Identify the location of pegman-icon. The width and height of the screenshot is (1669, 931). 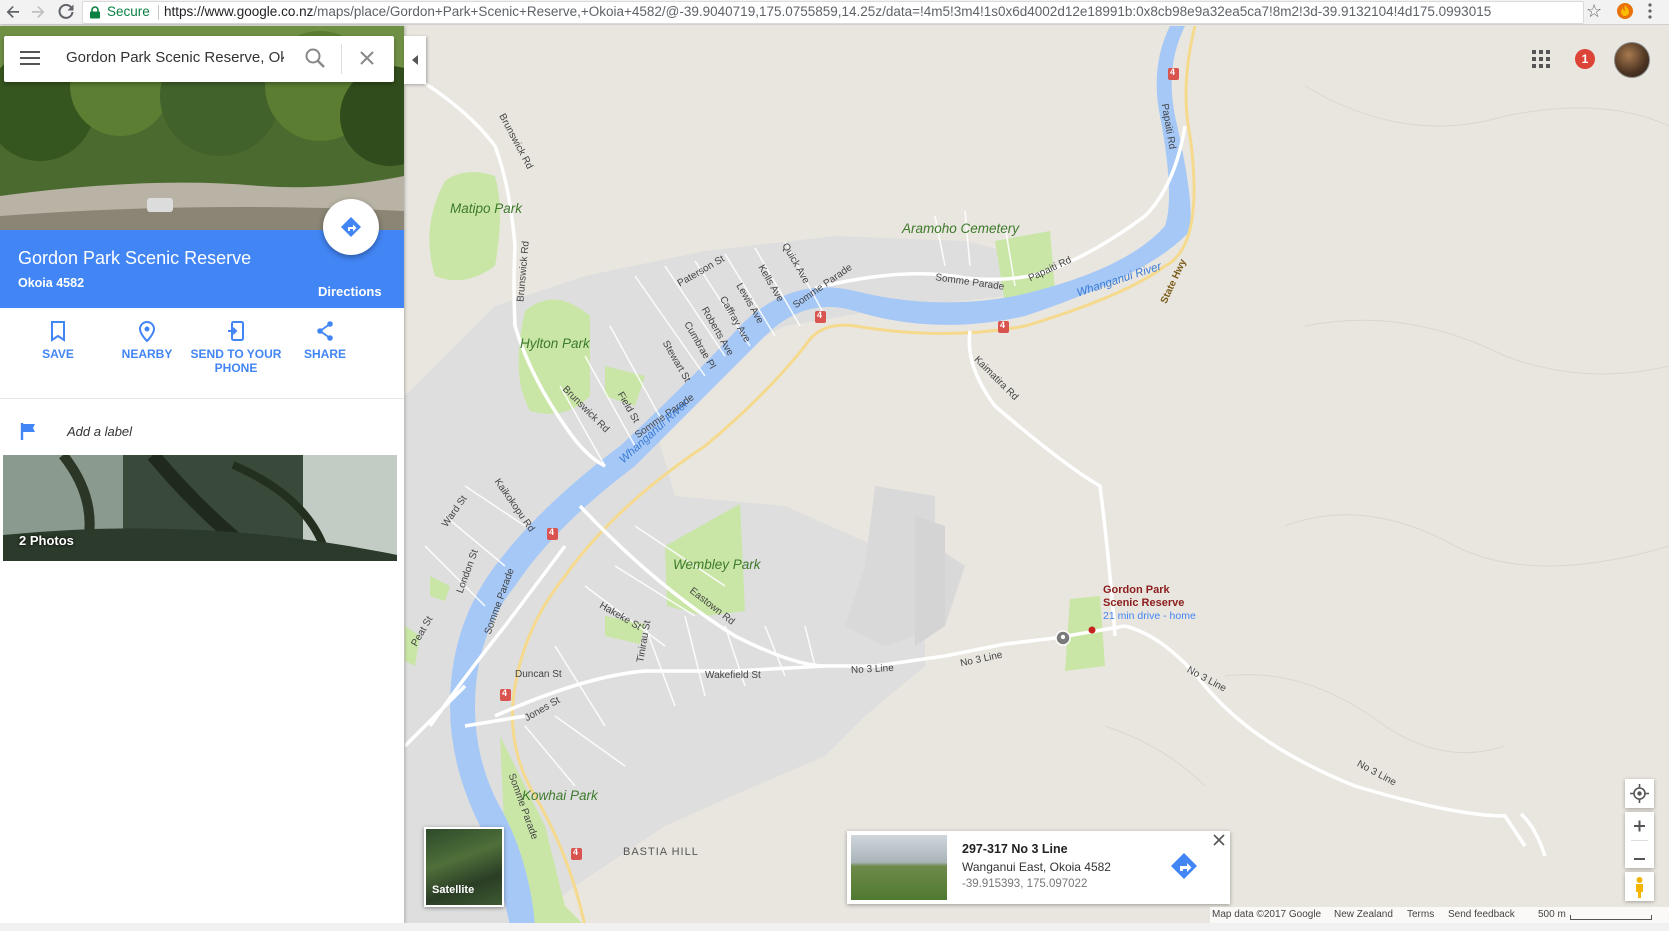
(1639, 887).